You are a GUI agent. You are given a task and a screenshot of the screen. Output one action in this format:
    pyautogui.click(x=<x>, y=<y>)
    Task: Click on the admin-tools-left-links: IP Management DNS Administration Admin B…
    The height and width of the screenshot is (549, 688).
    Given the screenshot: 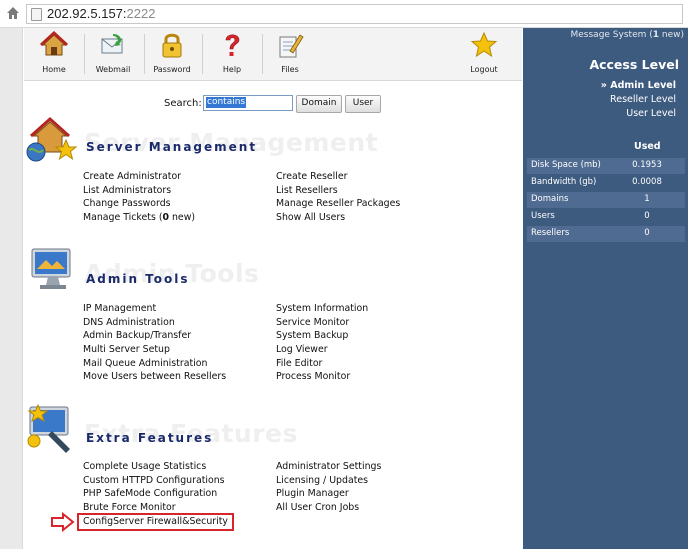 What is the action you would take?
    pyautogui.click(x=154, y=343)
    